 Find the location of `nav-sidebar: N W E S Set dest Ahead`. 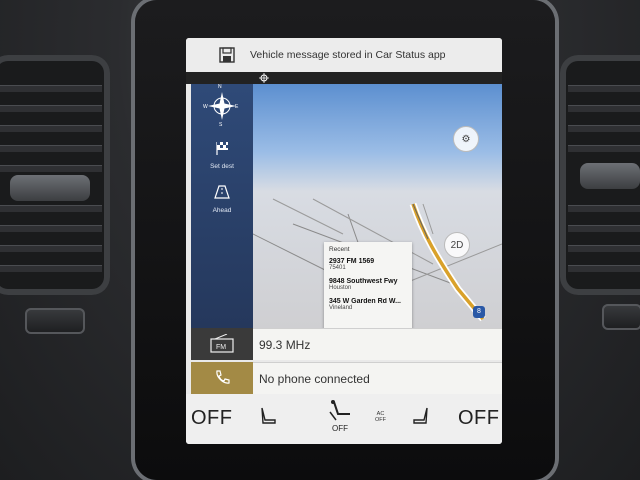

nav-sidebar: N W E S Set dest Ahead is located at coordinates (222, 206).